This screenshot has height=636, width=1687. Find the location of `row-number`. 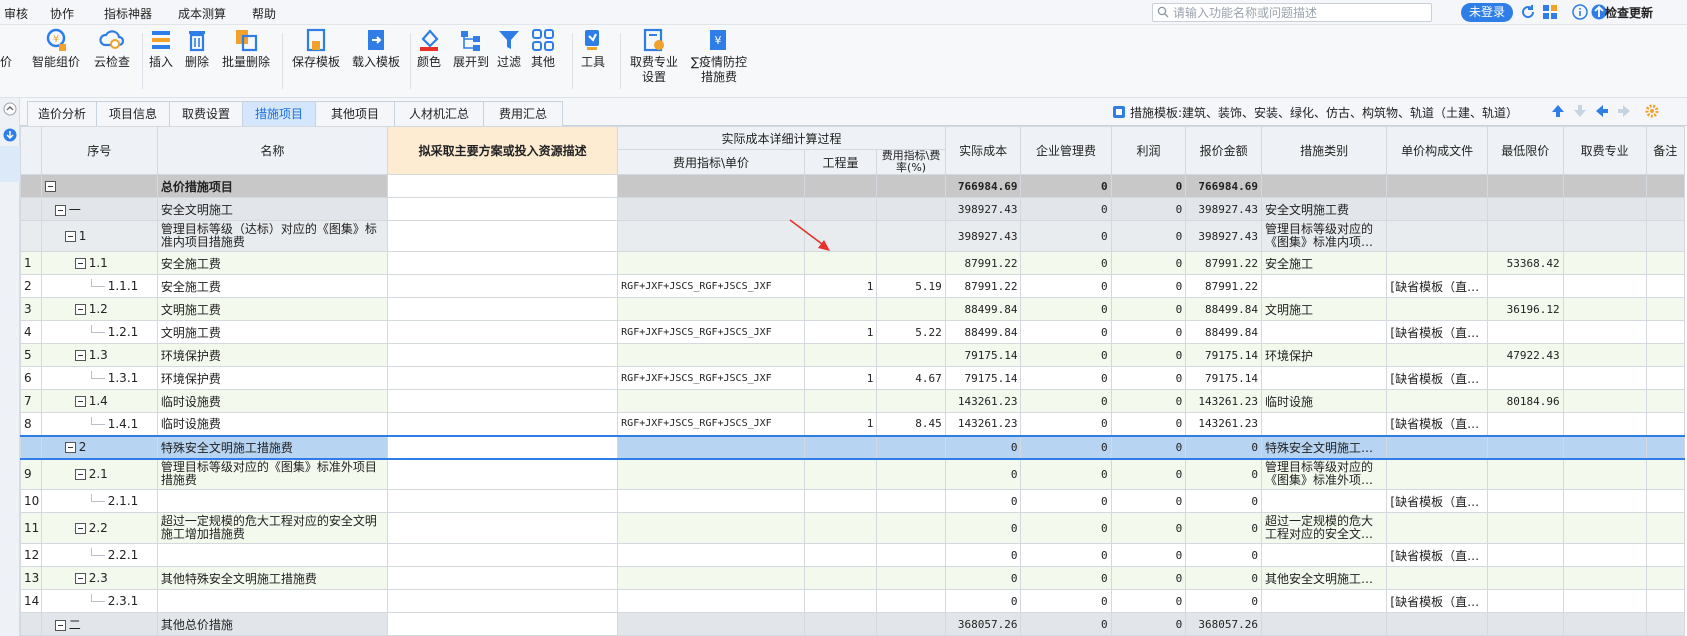

row-number is located at coordinates (31, 447).